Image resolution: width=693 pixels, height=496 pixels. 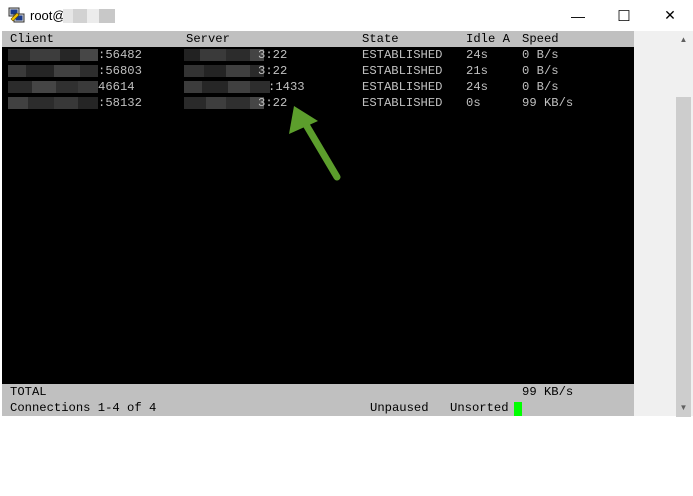 I want to click on header-idle: Idle A, so click(x=488, y=39).